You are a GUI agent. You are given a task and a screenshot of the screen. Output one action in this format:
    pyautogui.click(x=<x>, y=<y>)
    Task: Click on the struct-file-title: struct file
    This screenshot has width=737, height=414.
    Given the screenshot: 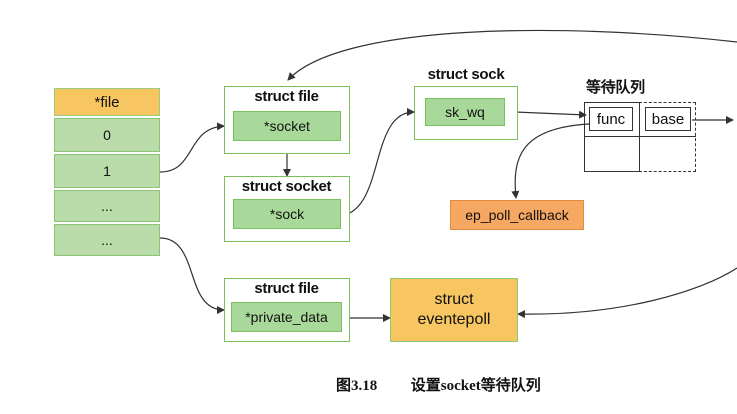 What is the action you would take?
    pyautogui.click(x=286, y=96)
    